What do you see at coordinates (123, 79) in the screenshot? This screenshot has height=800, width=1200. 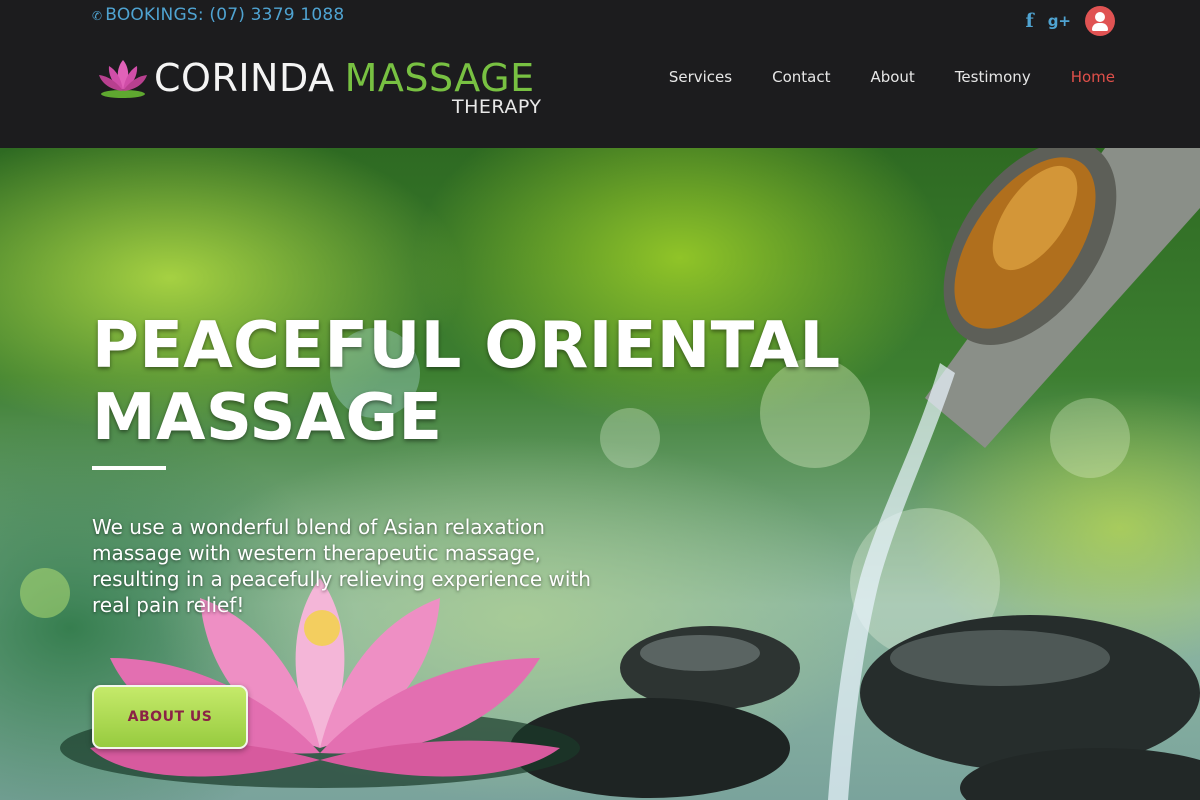 I see `lotus-logo-icon` at bounding box center [123, 79].